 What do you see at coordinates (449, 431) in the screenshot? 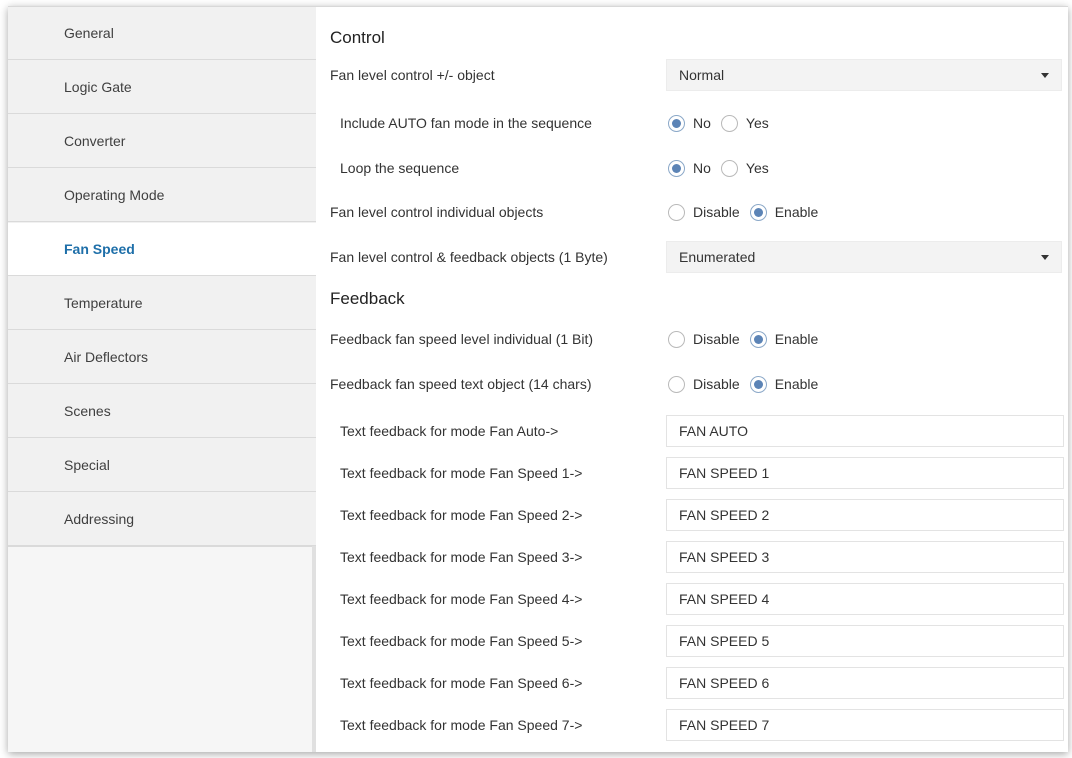
I see `text-feedback-label: Text feedback for mode Fan Auto->` at bounding box center [449, 431].